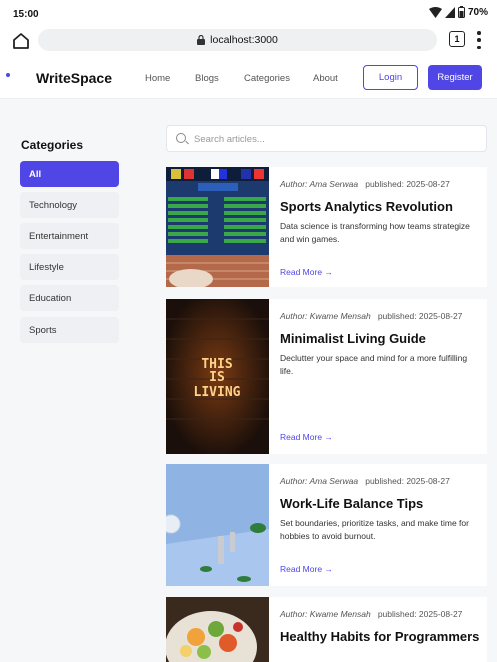 Image resolution: width=497 pixels, height=662 pixels. What do you see at coordinates (380, 636) in the screenshot?
I see `post-title: Healthy Habits for Programmers` at bounding box center [380, 636].